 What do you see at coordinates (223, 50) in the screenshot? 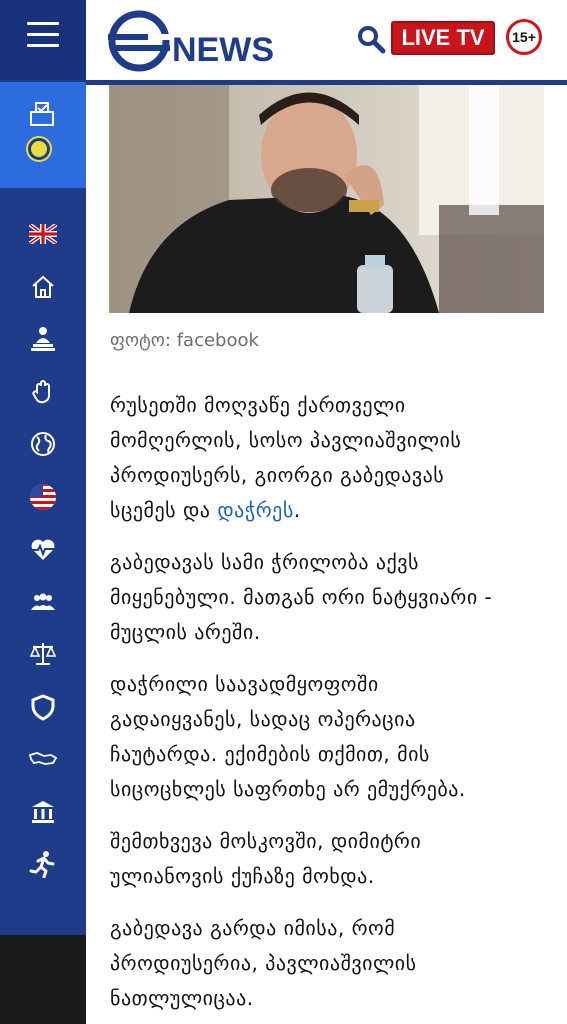
I see `logo-text: NEWS` at bounding box center [223, 50].